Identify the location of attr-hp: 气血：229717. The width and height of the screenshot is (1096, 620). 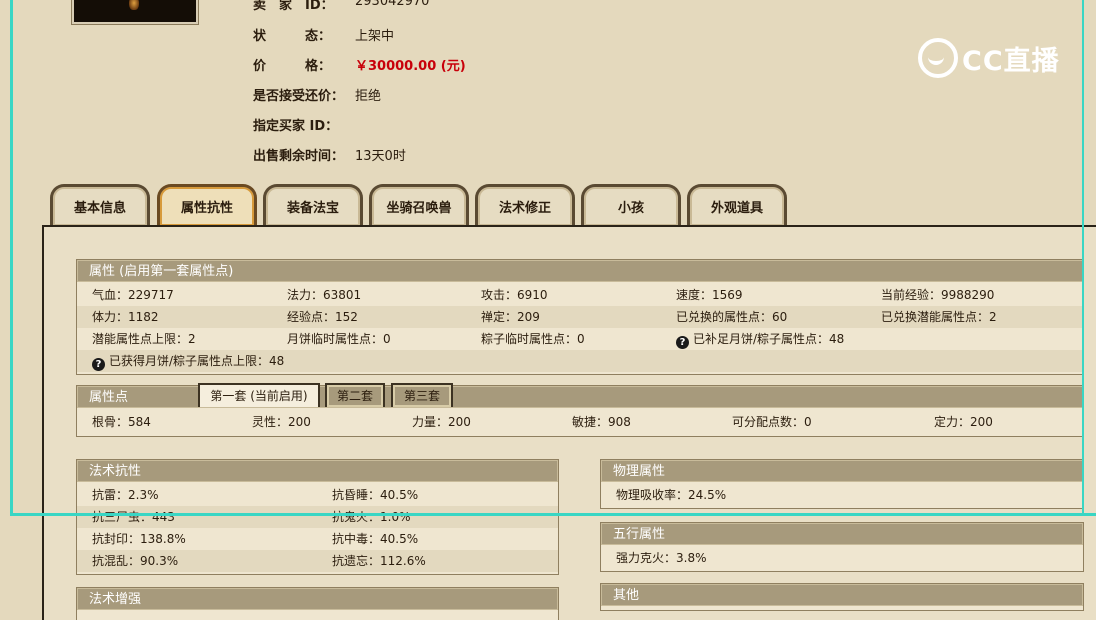
(133, 295).